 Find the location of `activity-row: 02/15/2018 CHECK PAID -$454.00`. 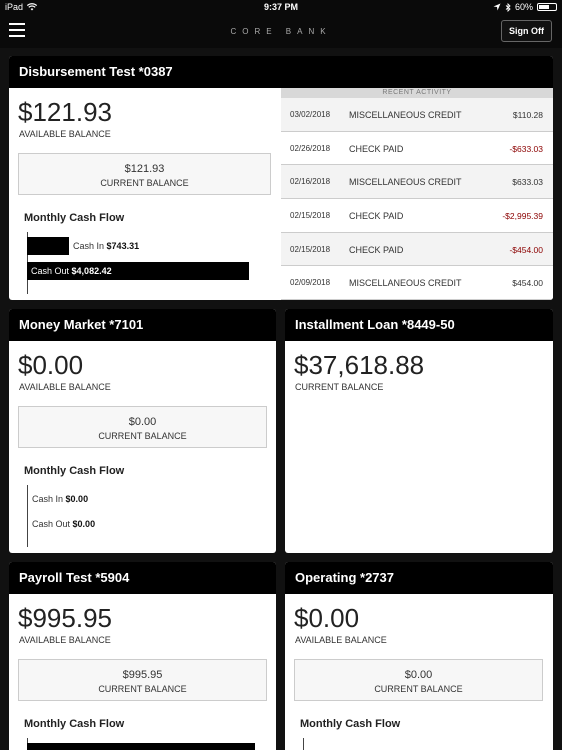

activity-row: 02/15/2018 CHECK PAID -$454.00 is located at coordinates (417, 249).